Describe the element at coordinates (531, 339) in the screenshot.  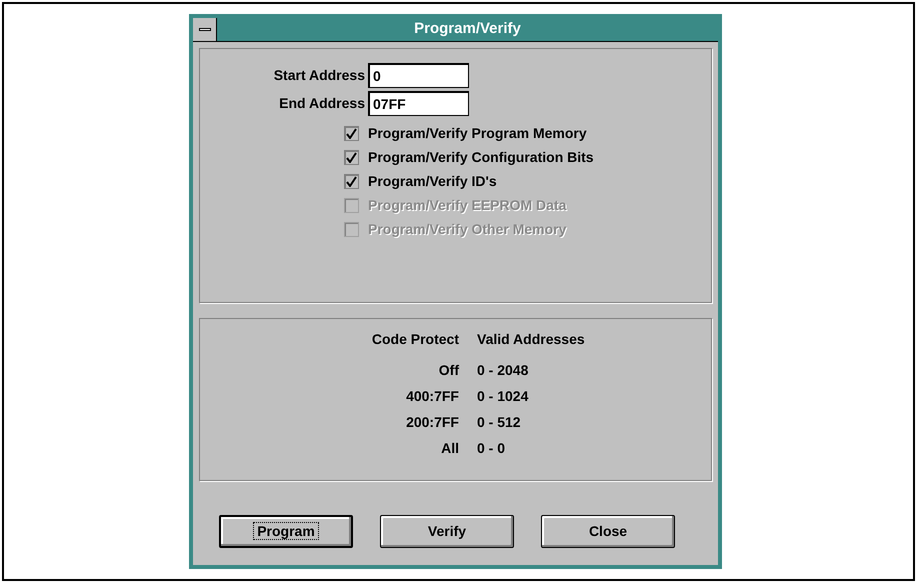
I see `column-header: Valid Addresses` at that location.